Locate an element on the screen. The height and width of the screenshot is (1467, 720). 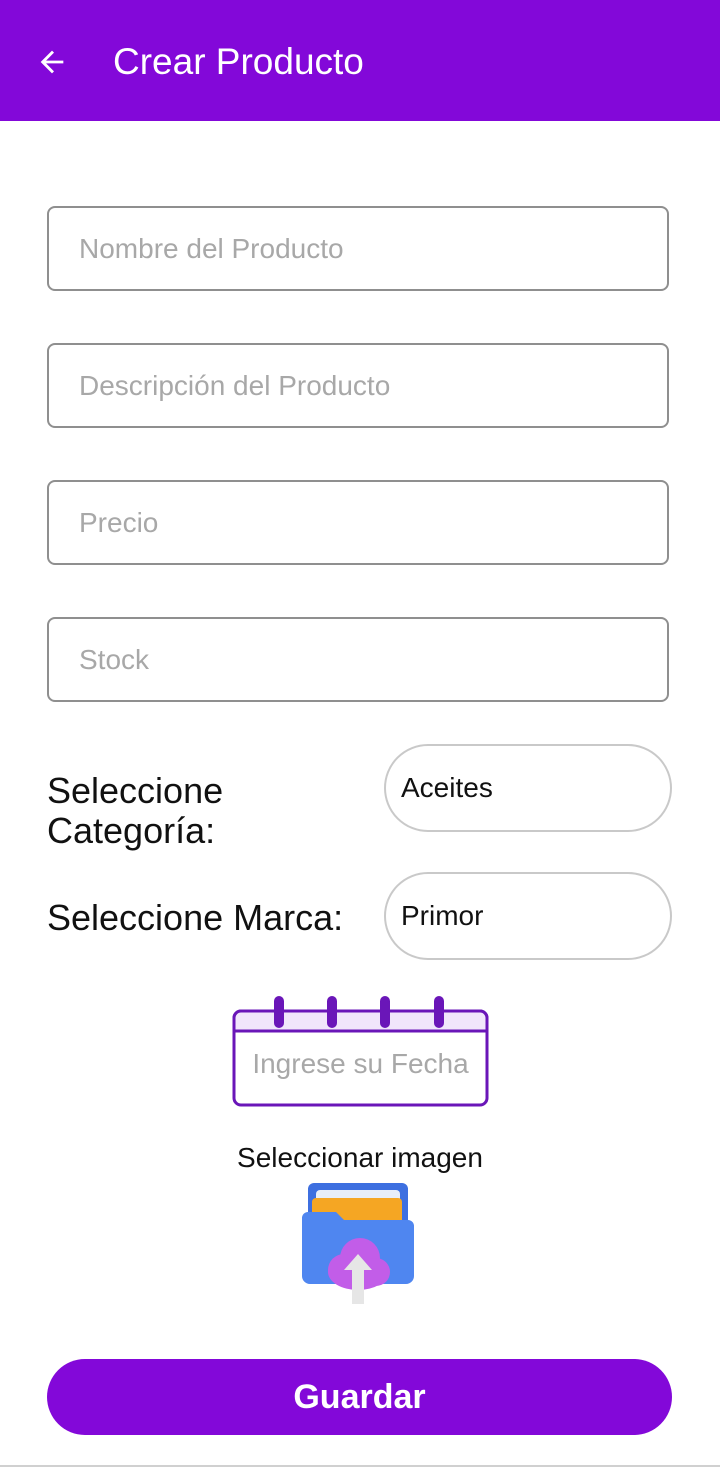
price-field is located at coordinates (358, 522).